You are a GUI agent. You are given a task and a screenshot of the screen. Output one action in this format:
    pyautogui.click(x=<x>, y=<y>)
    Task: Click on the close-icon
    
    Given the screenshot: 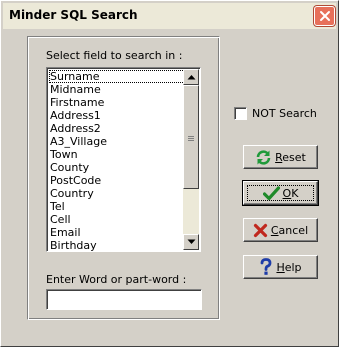 What is the action you would take?
    pyautogui.click(x=325, y=16)
    